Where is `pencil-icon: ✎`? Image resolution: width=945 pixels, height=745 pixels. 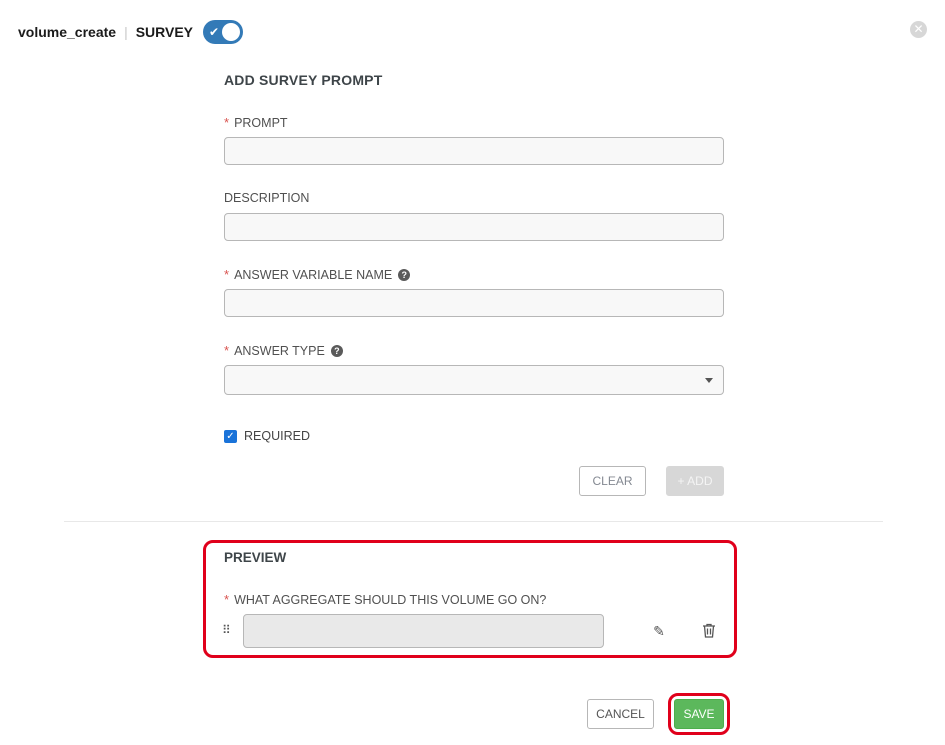
pencil-icon: ✎ is located at coordinates (659, 631).